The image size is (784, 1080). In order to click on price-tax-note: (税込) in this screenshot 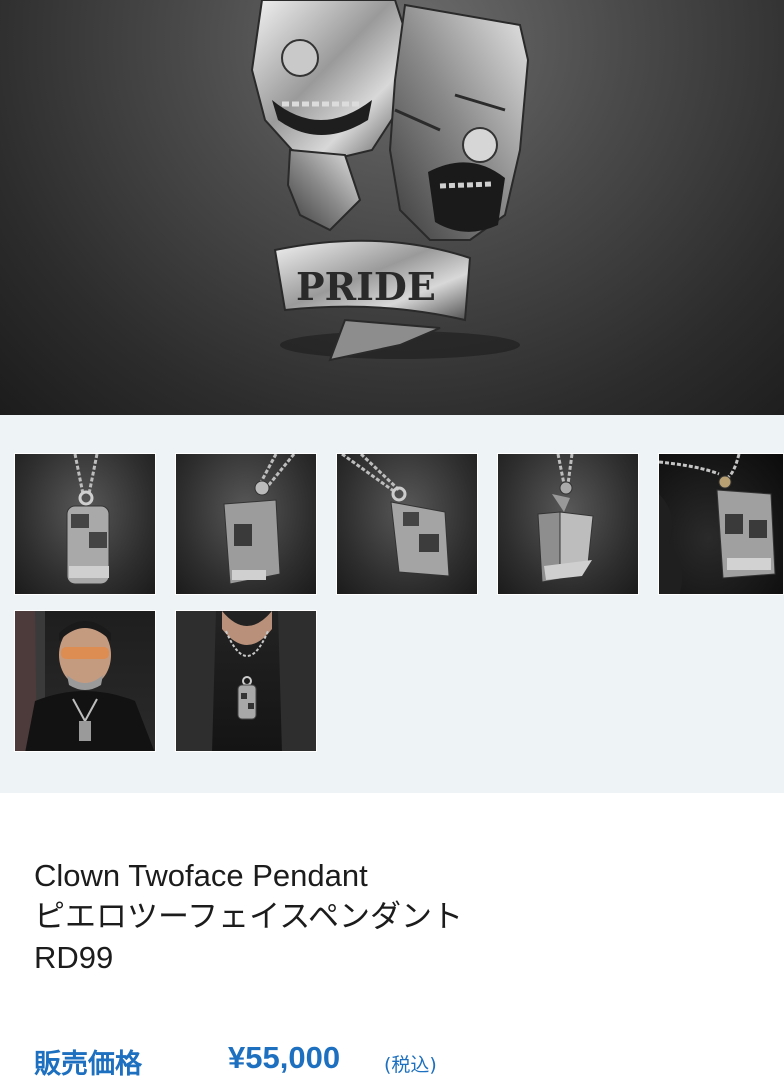, I will do `click(410, 1065)`.